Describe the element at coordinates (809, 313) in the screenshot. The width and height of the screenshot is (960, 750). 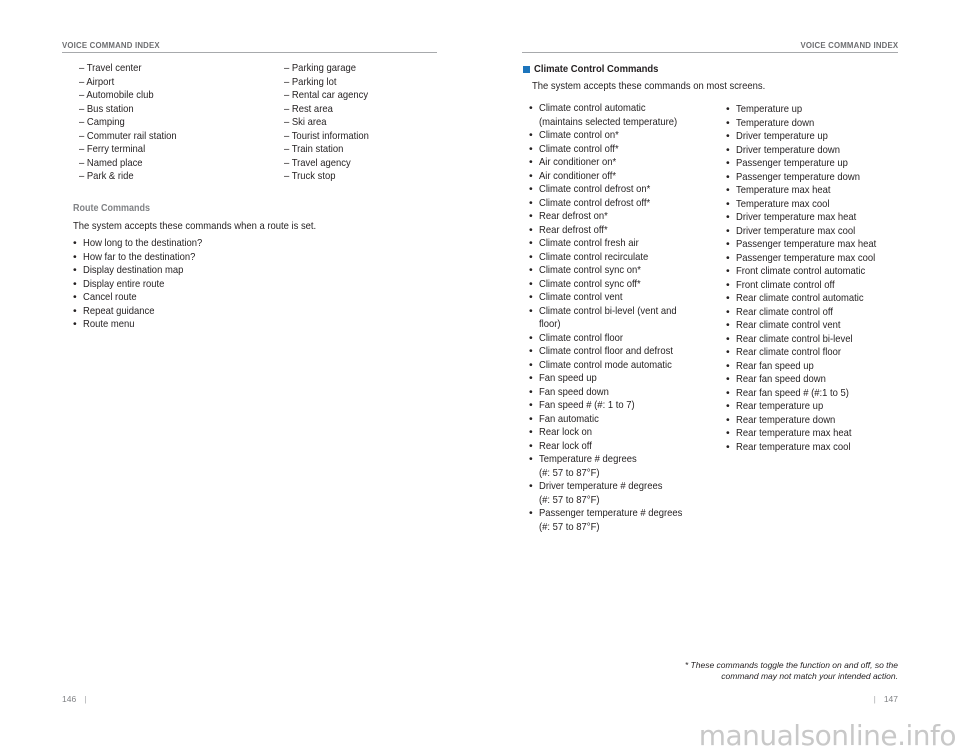
I see `climate-command-item: Rear climate control off` at that location.